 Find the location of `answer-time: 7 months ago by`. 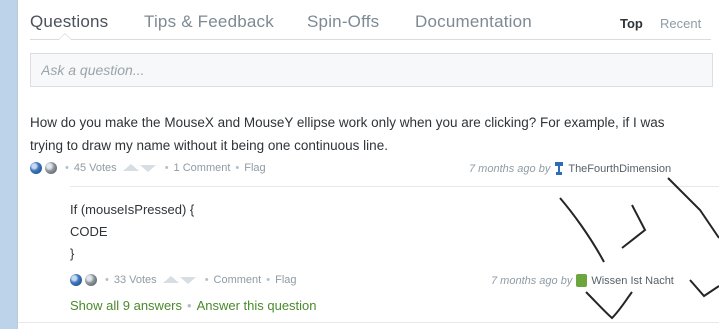

answer-time: 7 months ago by is located at coordinates (532, 280).